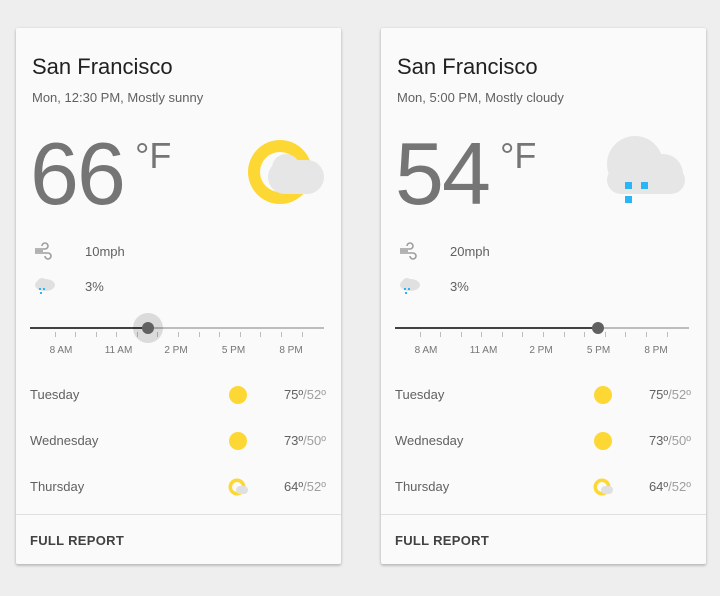 The height and width of the screenshot is (596, 720). Describe the element at coordinates (470, 251) in the screenshot. I see `wind-speed: 20mph` at that location.